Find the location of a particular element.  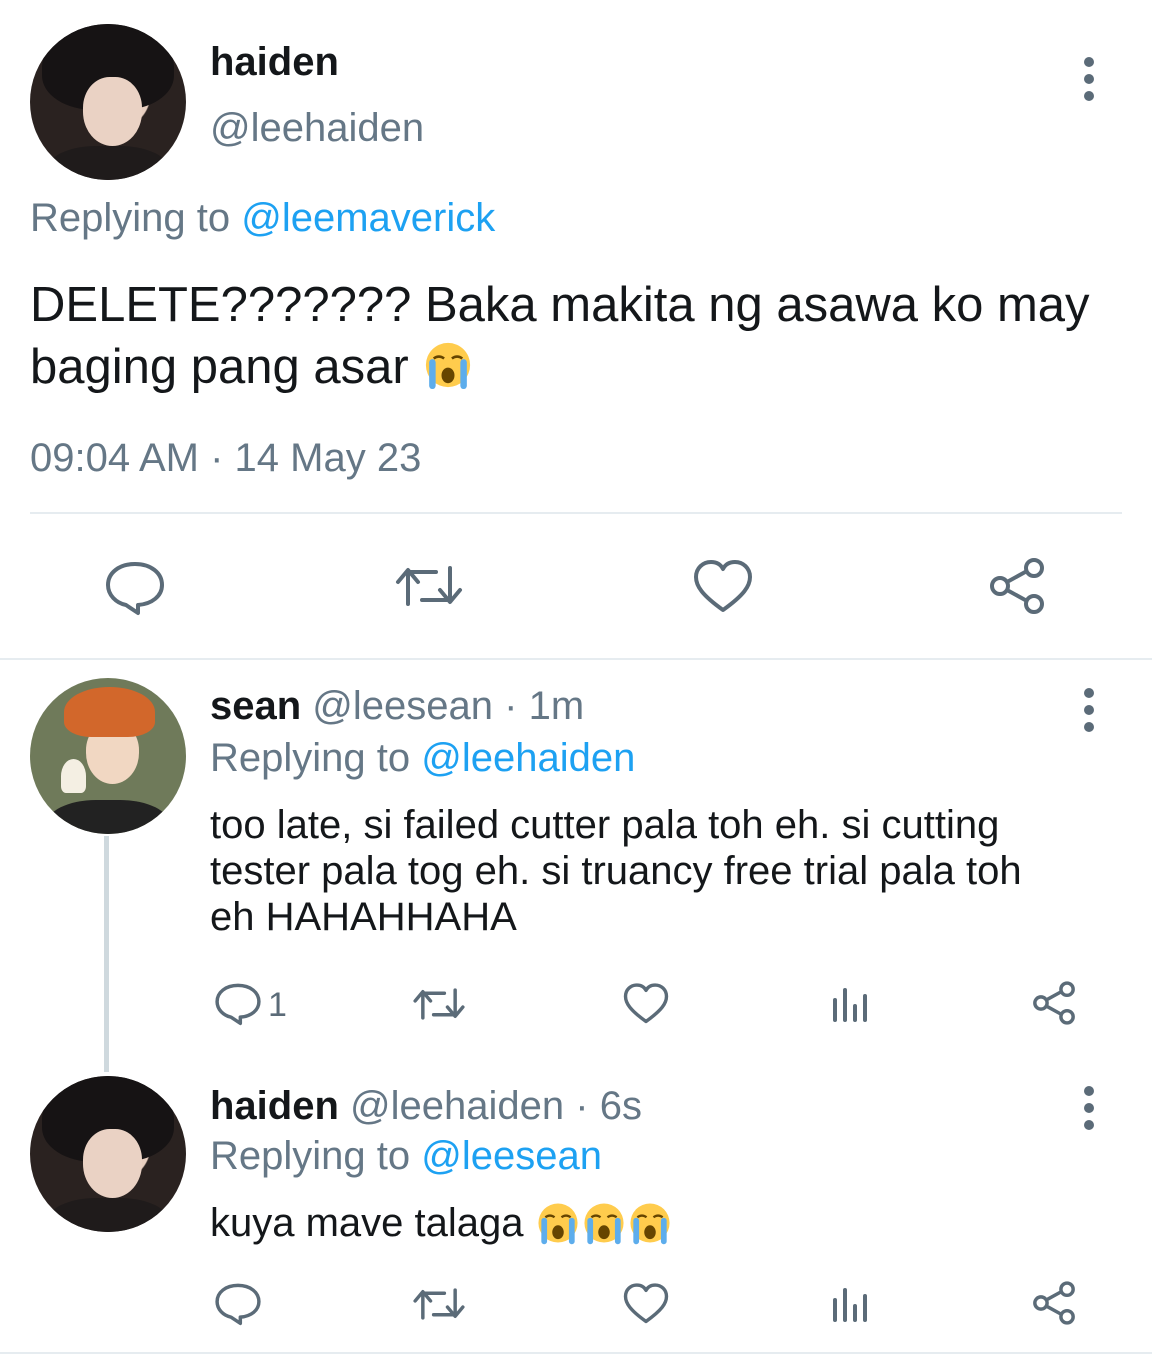

reply-header: sean @leesean · 1m is located at coordinates (397, 706).